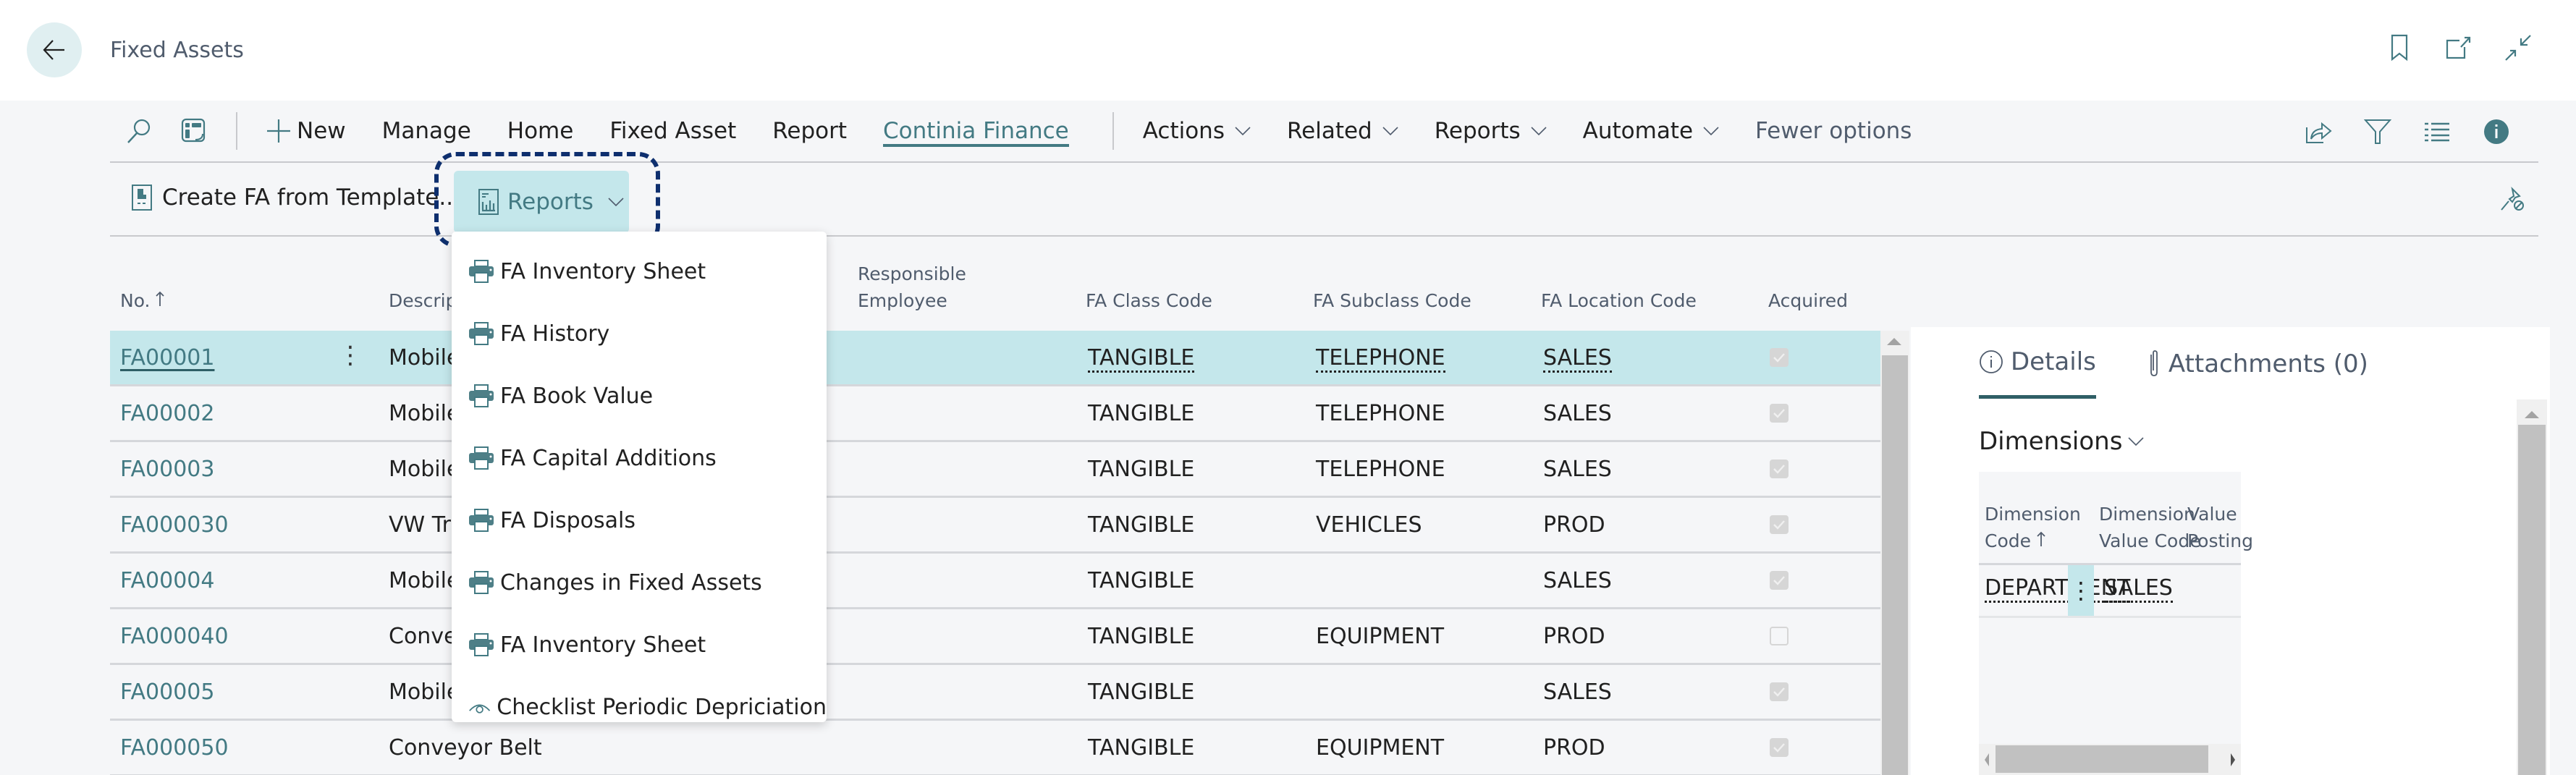 This screenshot has height=775, width=2576. What do you see at coordinates (2138, 589) in the screenshot?
I see `dimension-value-link: SALES` at bounding box center [2138, 589].